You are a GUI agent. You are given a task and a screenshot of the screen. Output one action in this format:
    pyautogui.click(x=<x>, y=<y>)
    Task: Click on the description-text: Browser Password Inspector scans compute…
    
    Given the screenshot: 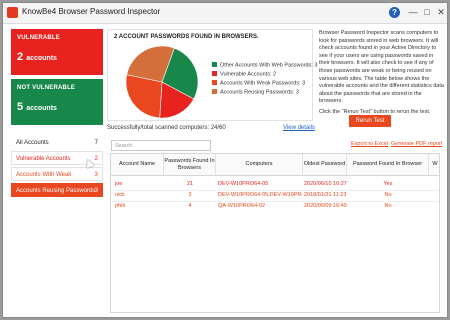 What is the action you would take?
    pyautogui.click(x=381, y=67)
    